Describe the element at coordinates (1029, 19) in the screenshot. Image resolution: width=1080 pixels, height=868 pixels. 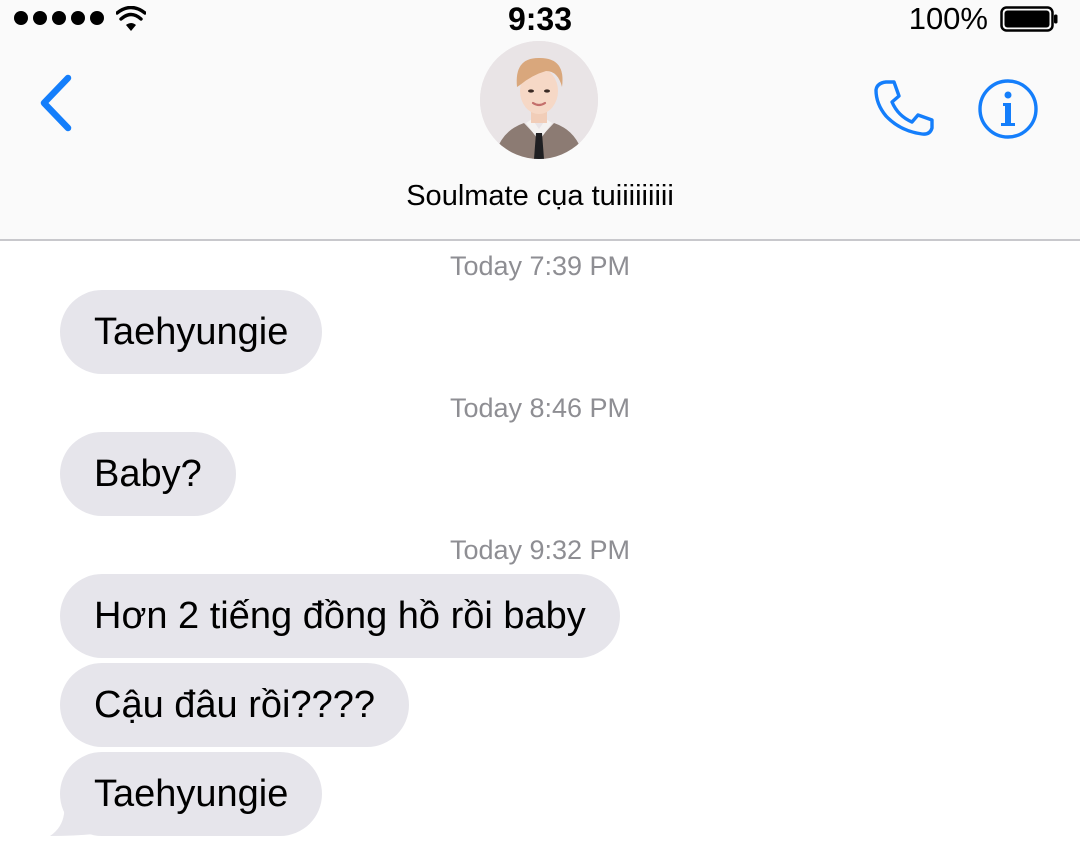
I see `battery-icon` at that location.